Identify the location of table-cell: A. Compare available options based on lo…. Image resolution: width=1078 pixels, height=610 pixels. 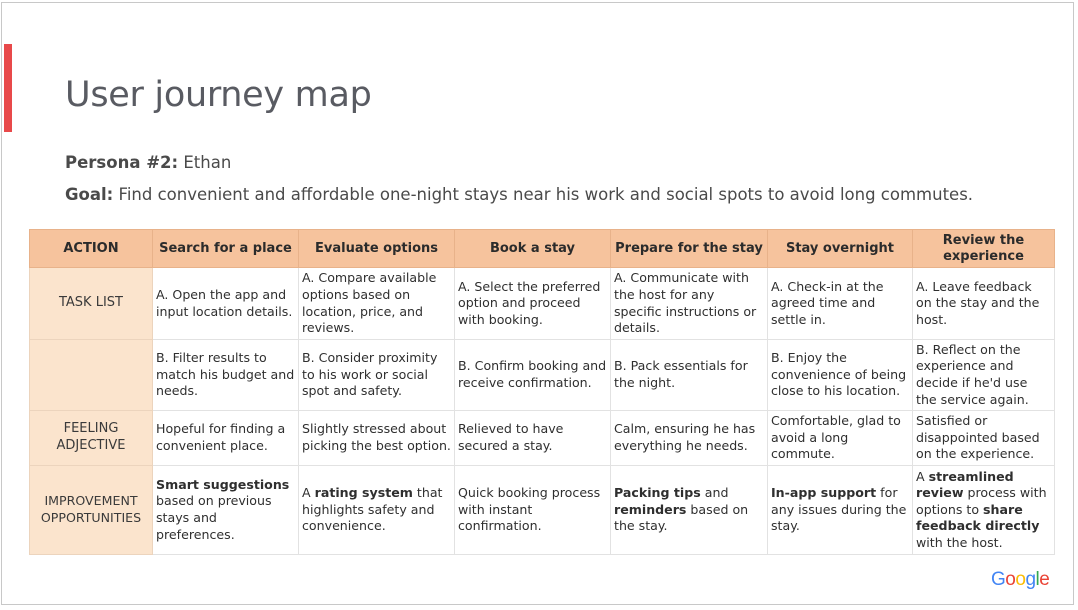
(376, 303).